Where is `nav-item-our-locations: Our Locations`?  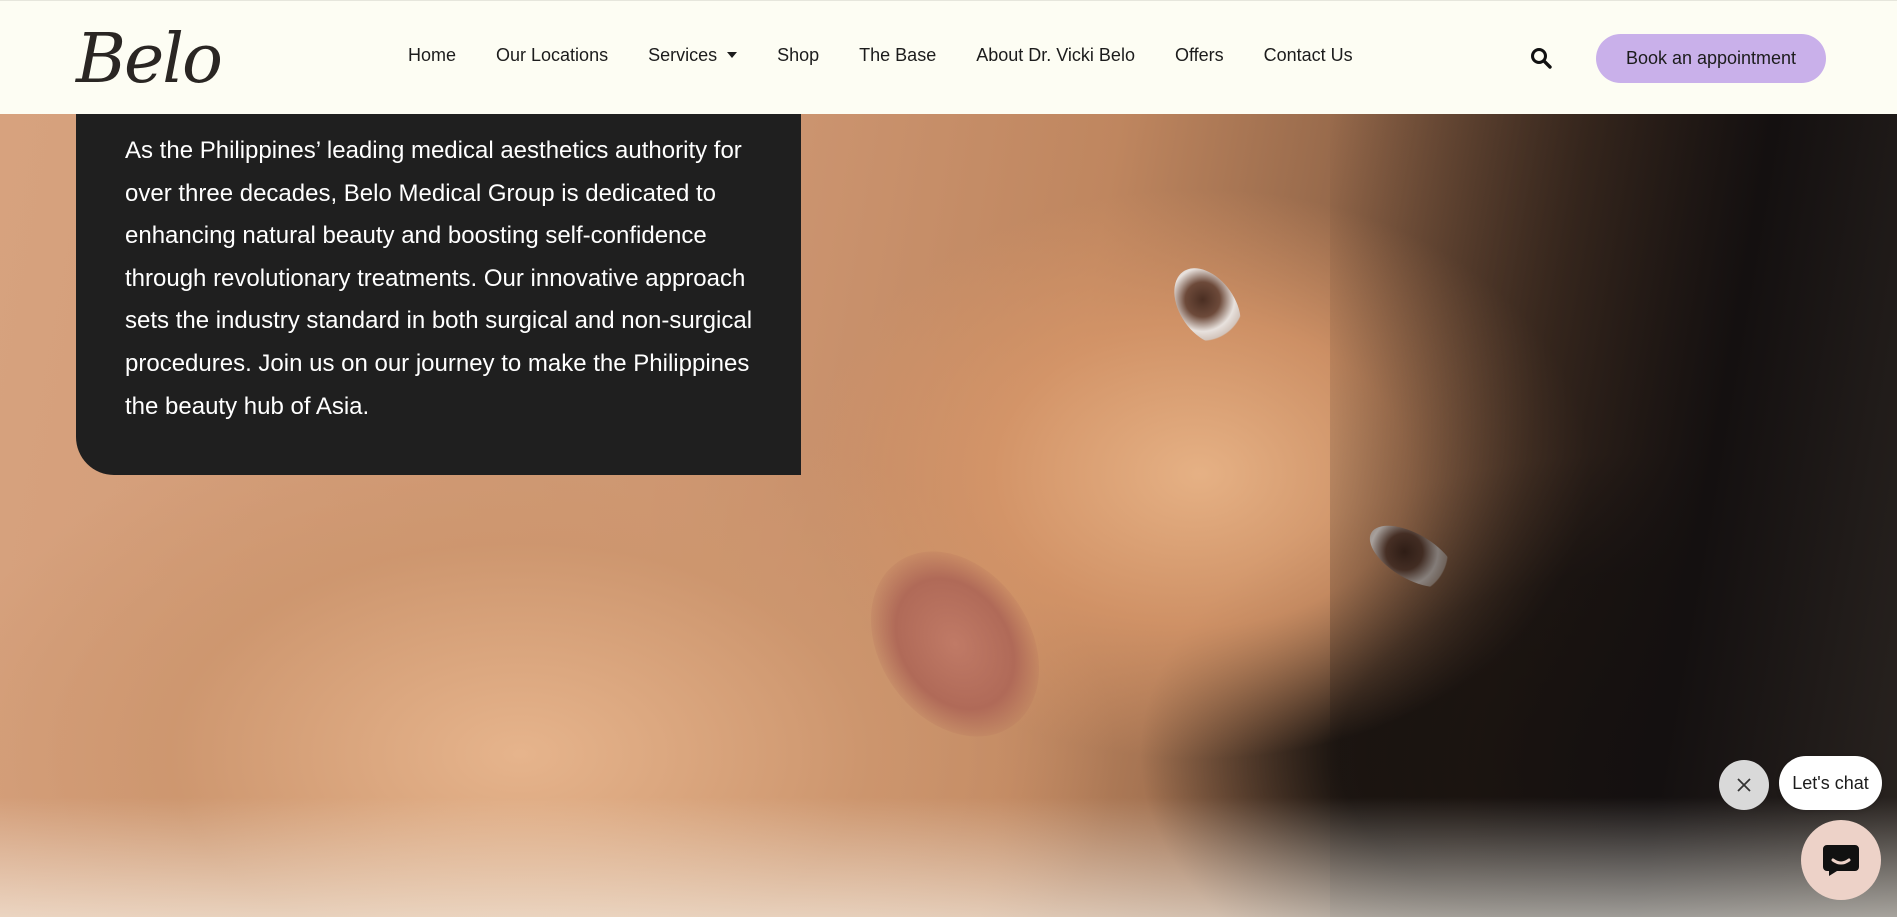 nav-item-our-locations: Our Locations is located at coordinates (552, 55).